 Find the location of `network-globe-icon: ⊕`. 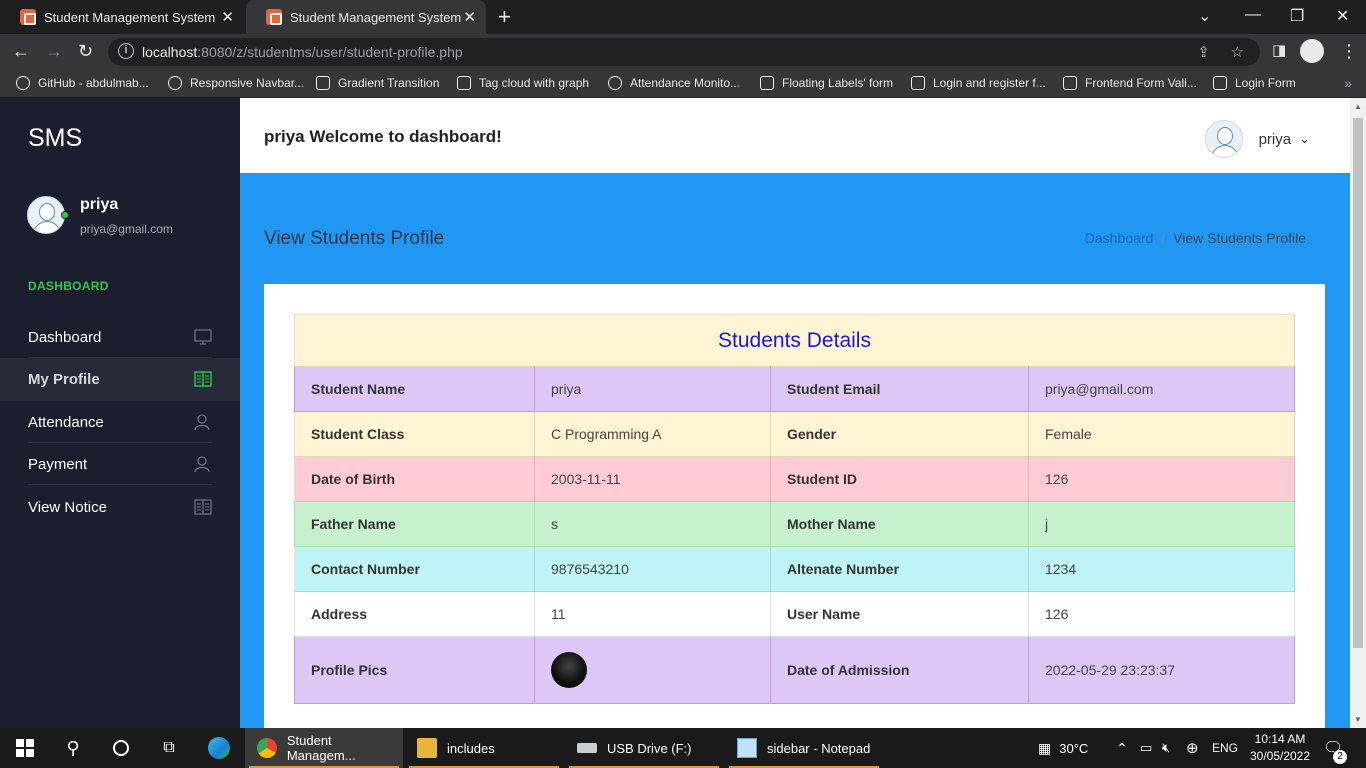

network-globe-icon: ⊕ is located at coordinates (1192, 748).